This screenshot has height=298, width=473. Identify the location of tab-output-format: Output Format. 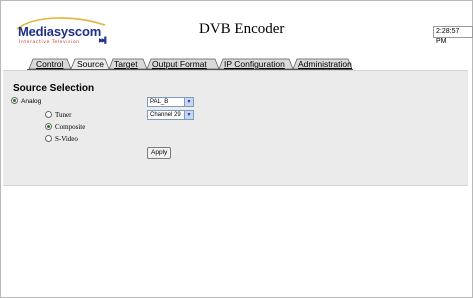
(179, 64).